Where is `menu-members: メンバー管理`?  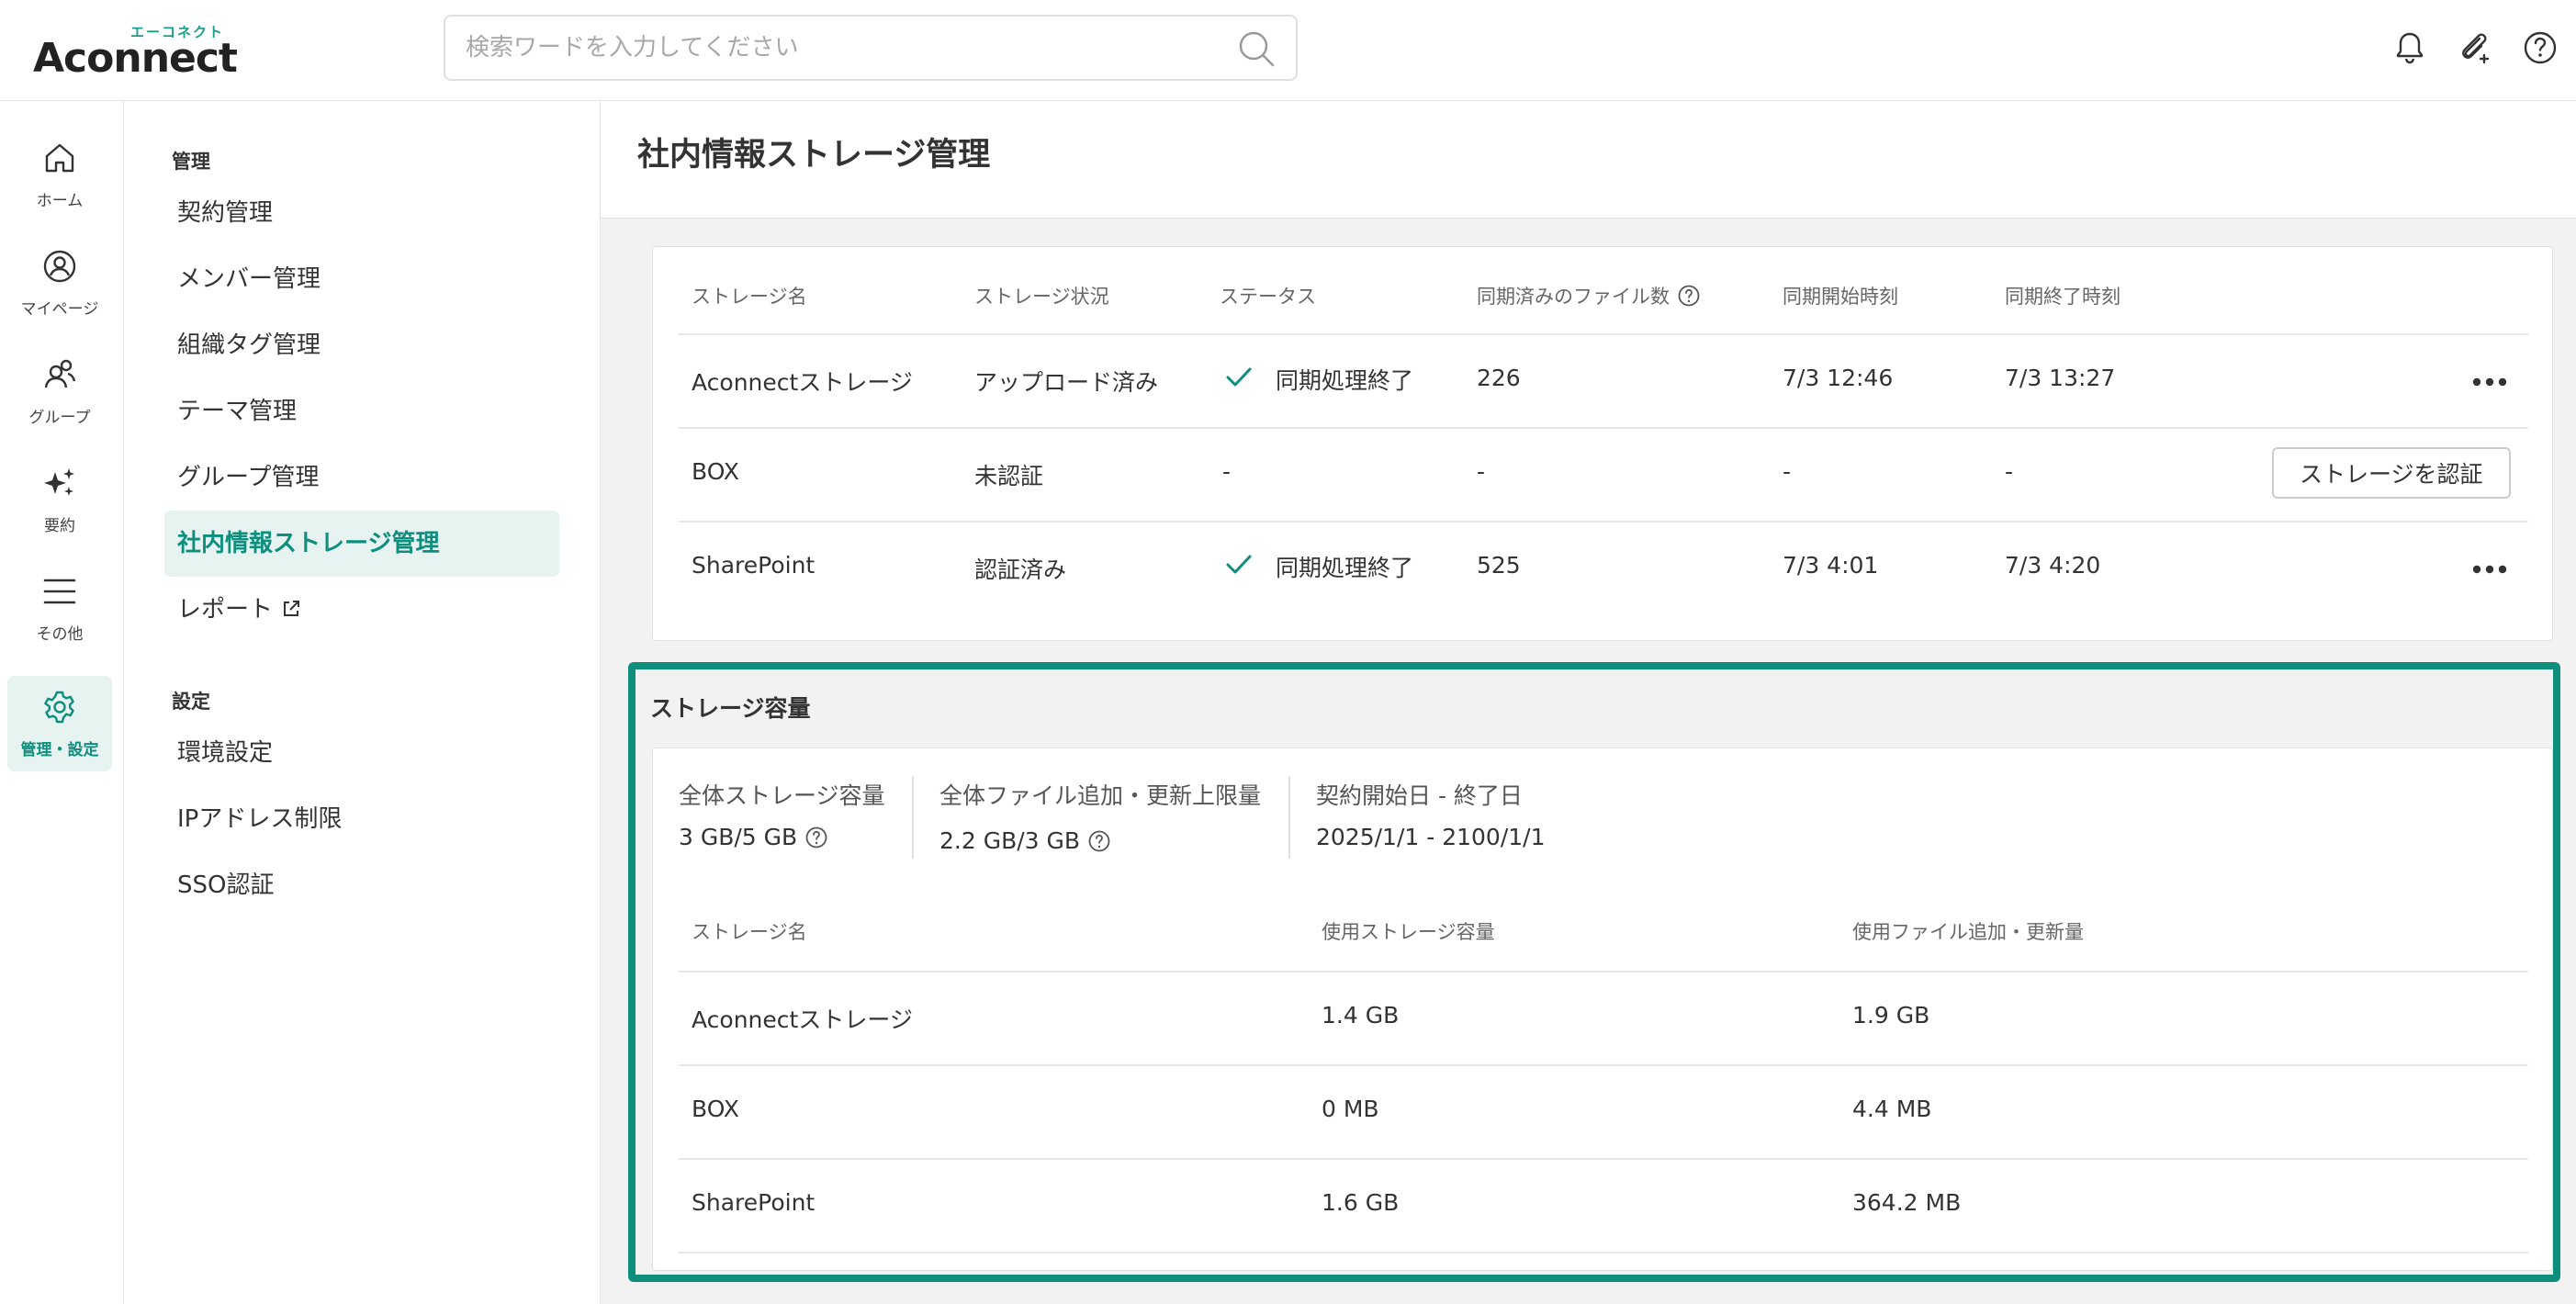
menu-members: メンバー管理 is located at coordinates (361, 279).